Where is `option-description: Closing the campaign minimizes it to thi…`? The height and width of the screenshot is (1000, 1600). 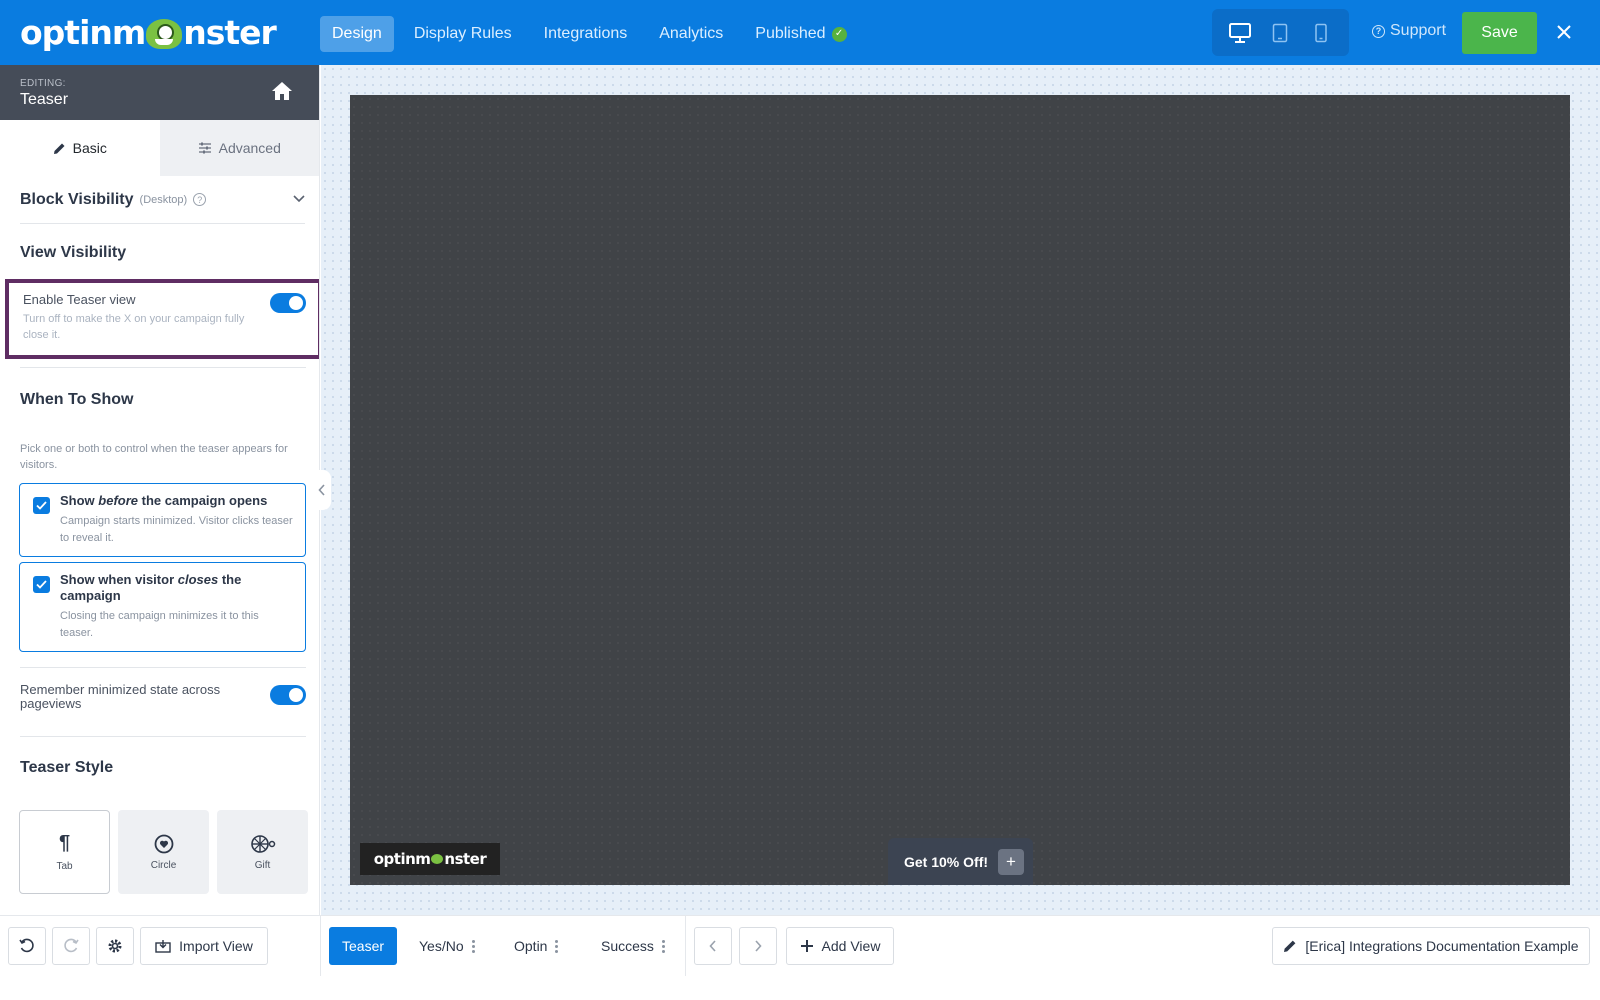 option-description: Closing the campaign minimizes it to thi… is located at coordinates (159, 624).